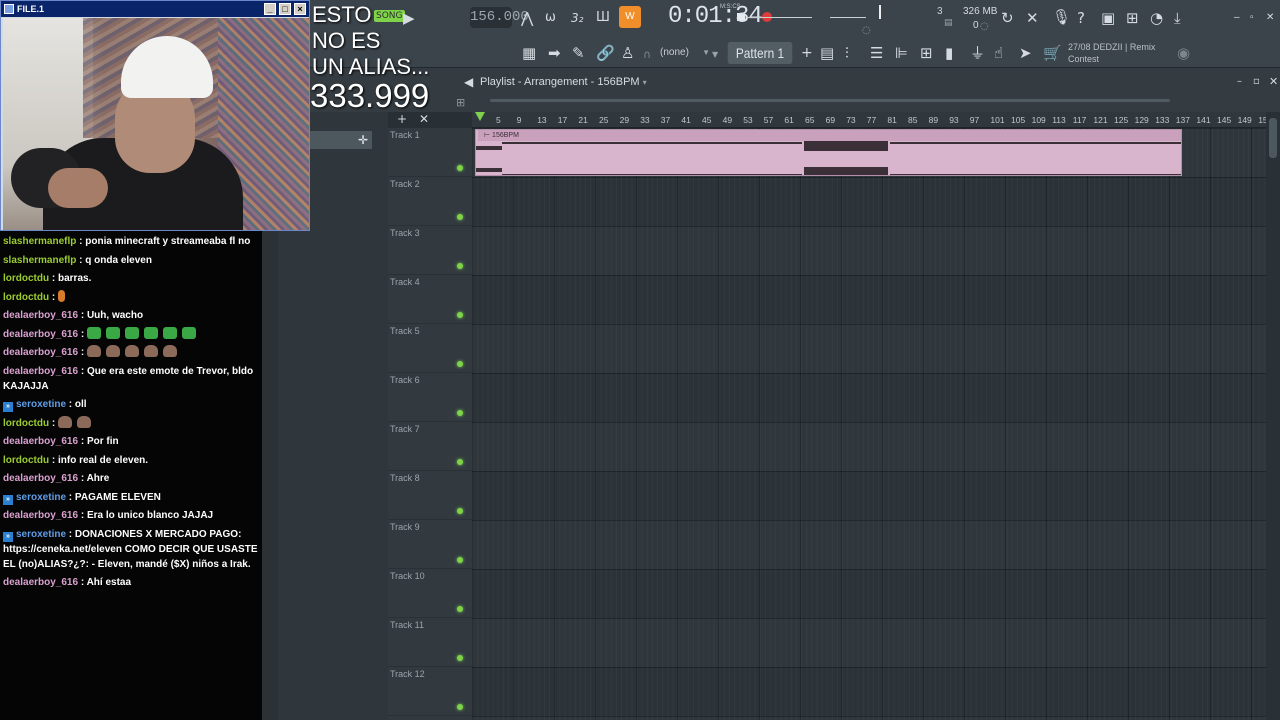  What do you see at coordinates (1081, 18) in the screenshot?
I see `help-icon: ?` at bounding box center [1081, 18].